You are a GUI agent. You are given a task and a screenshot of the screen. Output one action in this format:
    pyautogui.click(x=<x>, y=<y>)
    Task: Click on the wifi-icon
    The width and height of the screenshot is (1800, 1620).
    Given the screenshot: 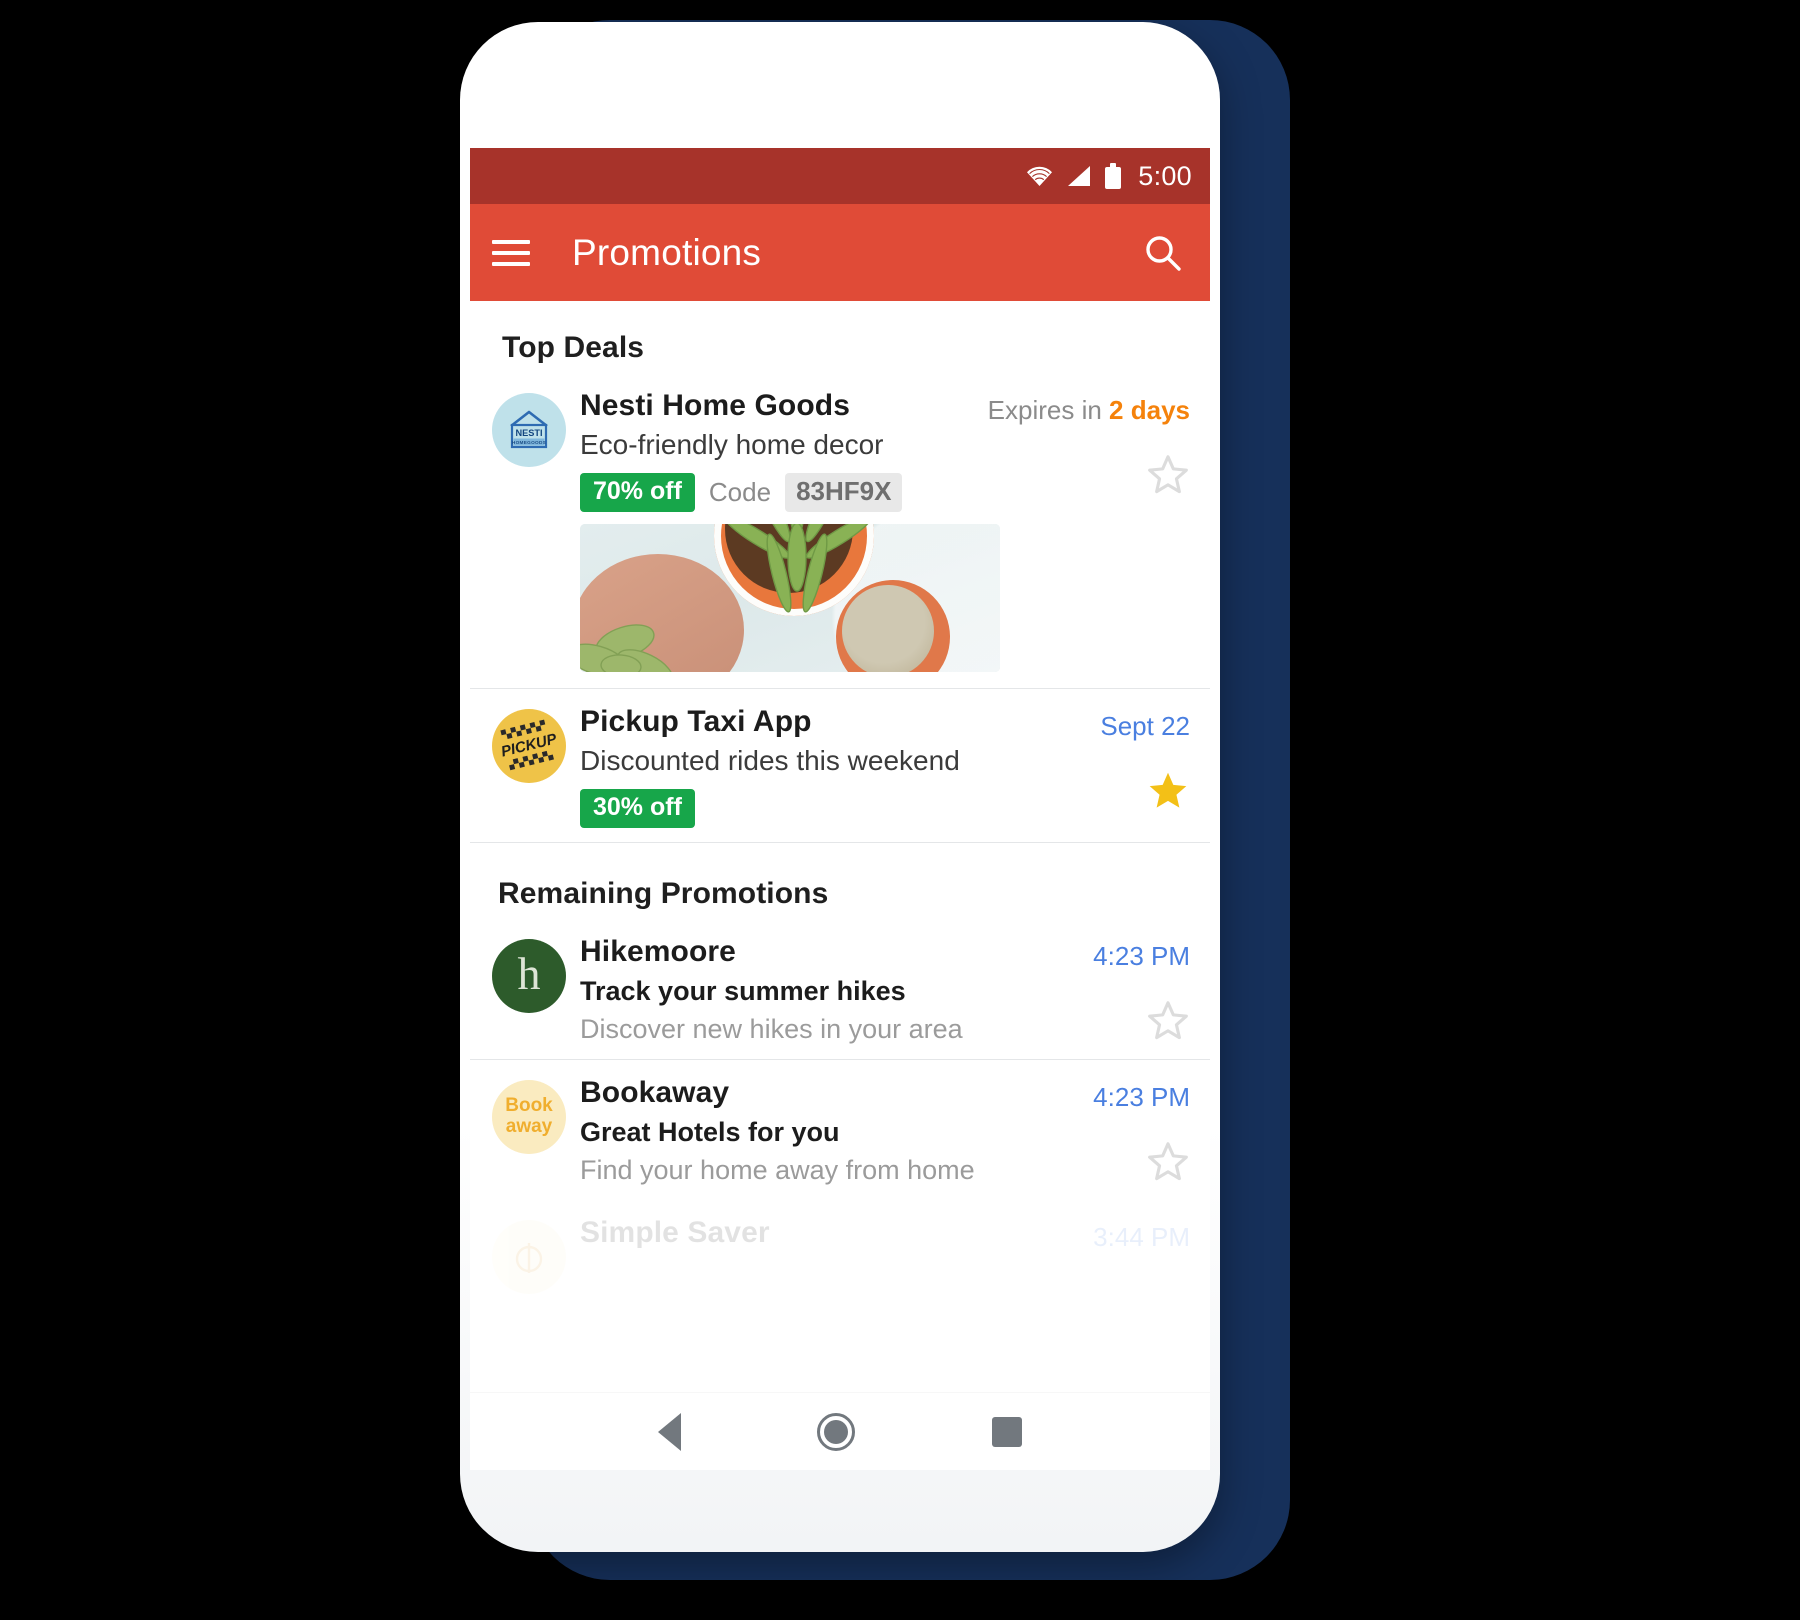 What is the action you would take?
    pyautogui.click(x=1039, y=176)
    